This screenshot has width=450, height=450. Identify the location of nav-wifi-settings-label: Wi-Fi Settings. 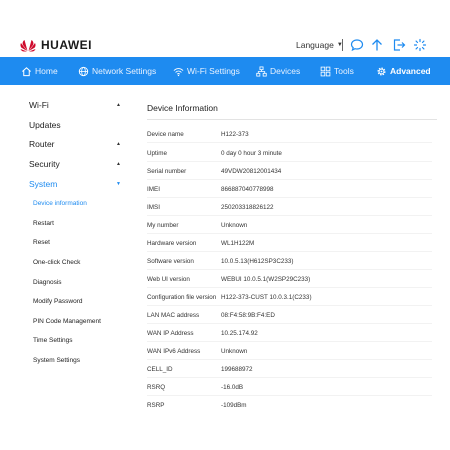
(213, 71).